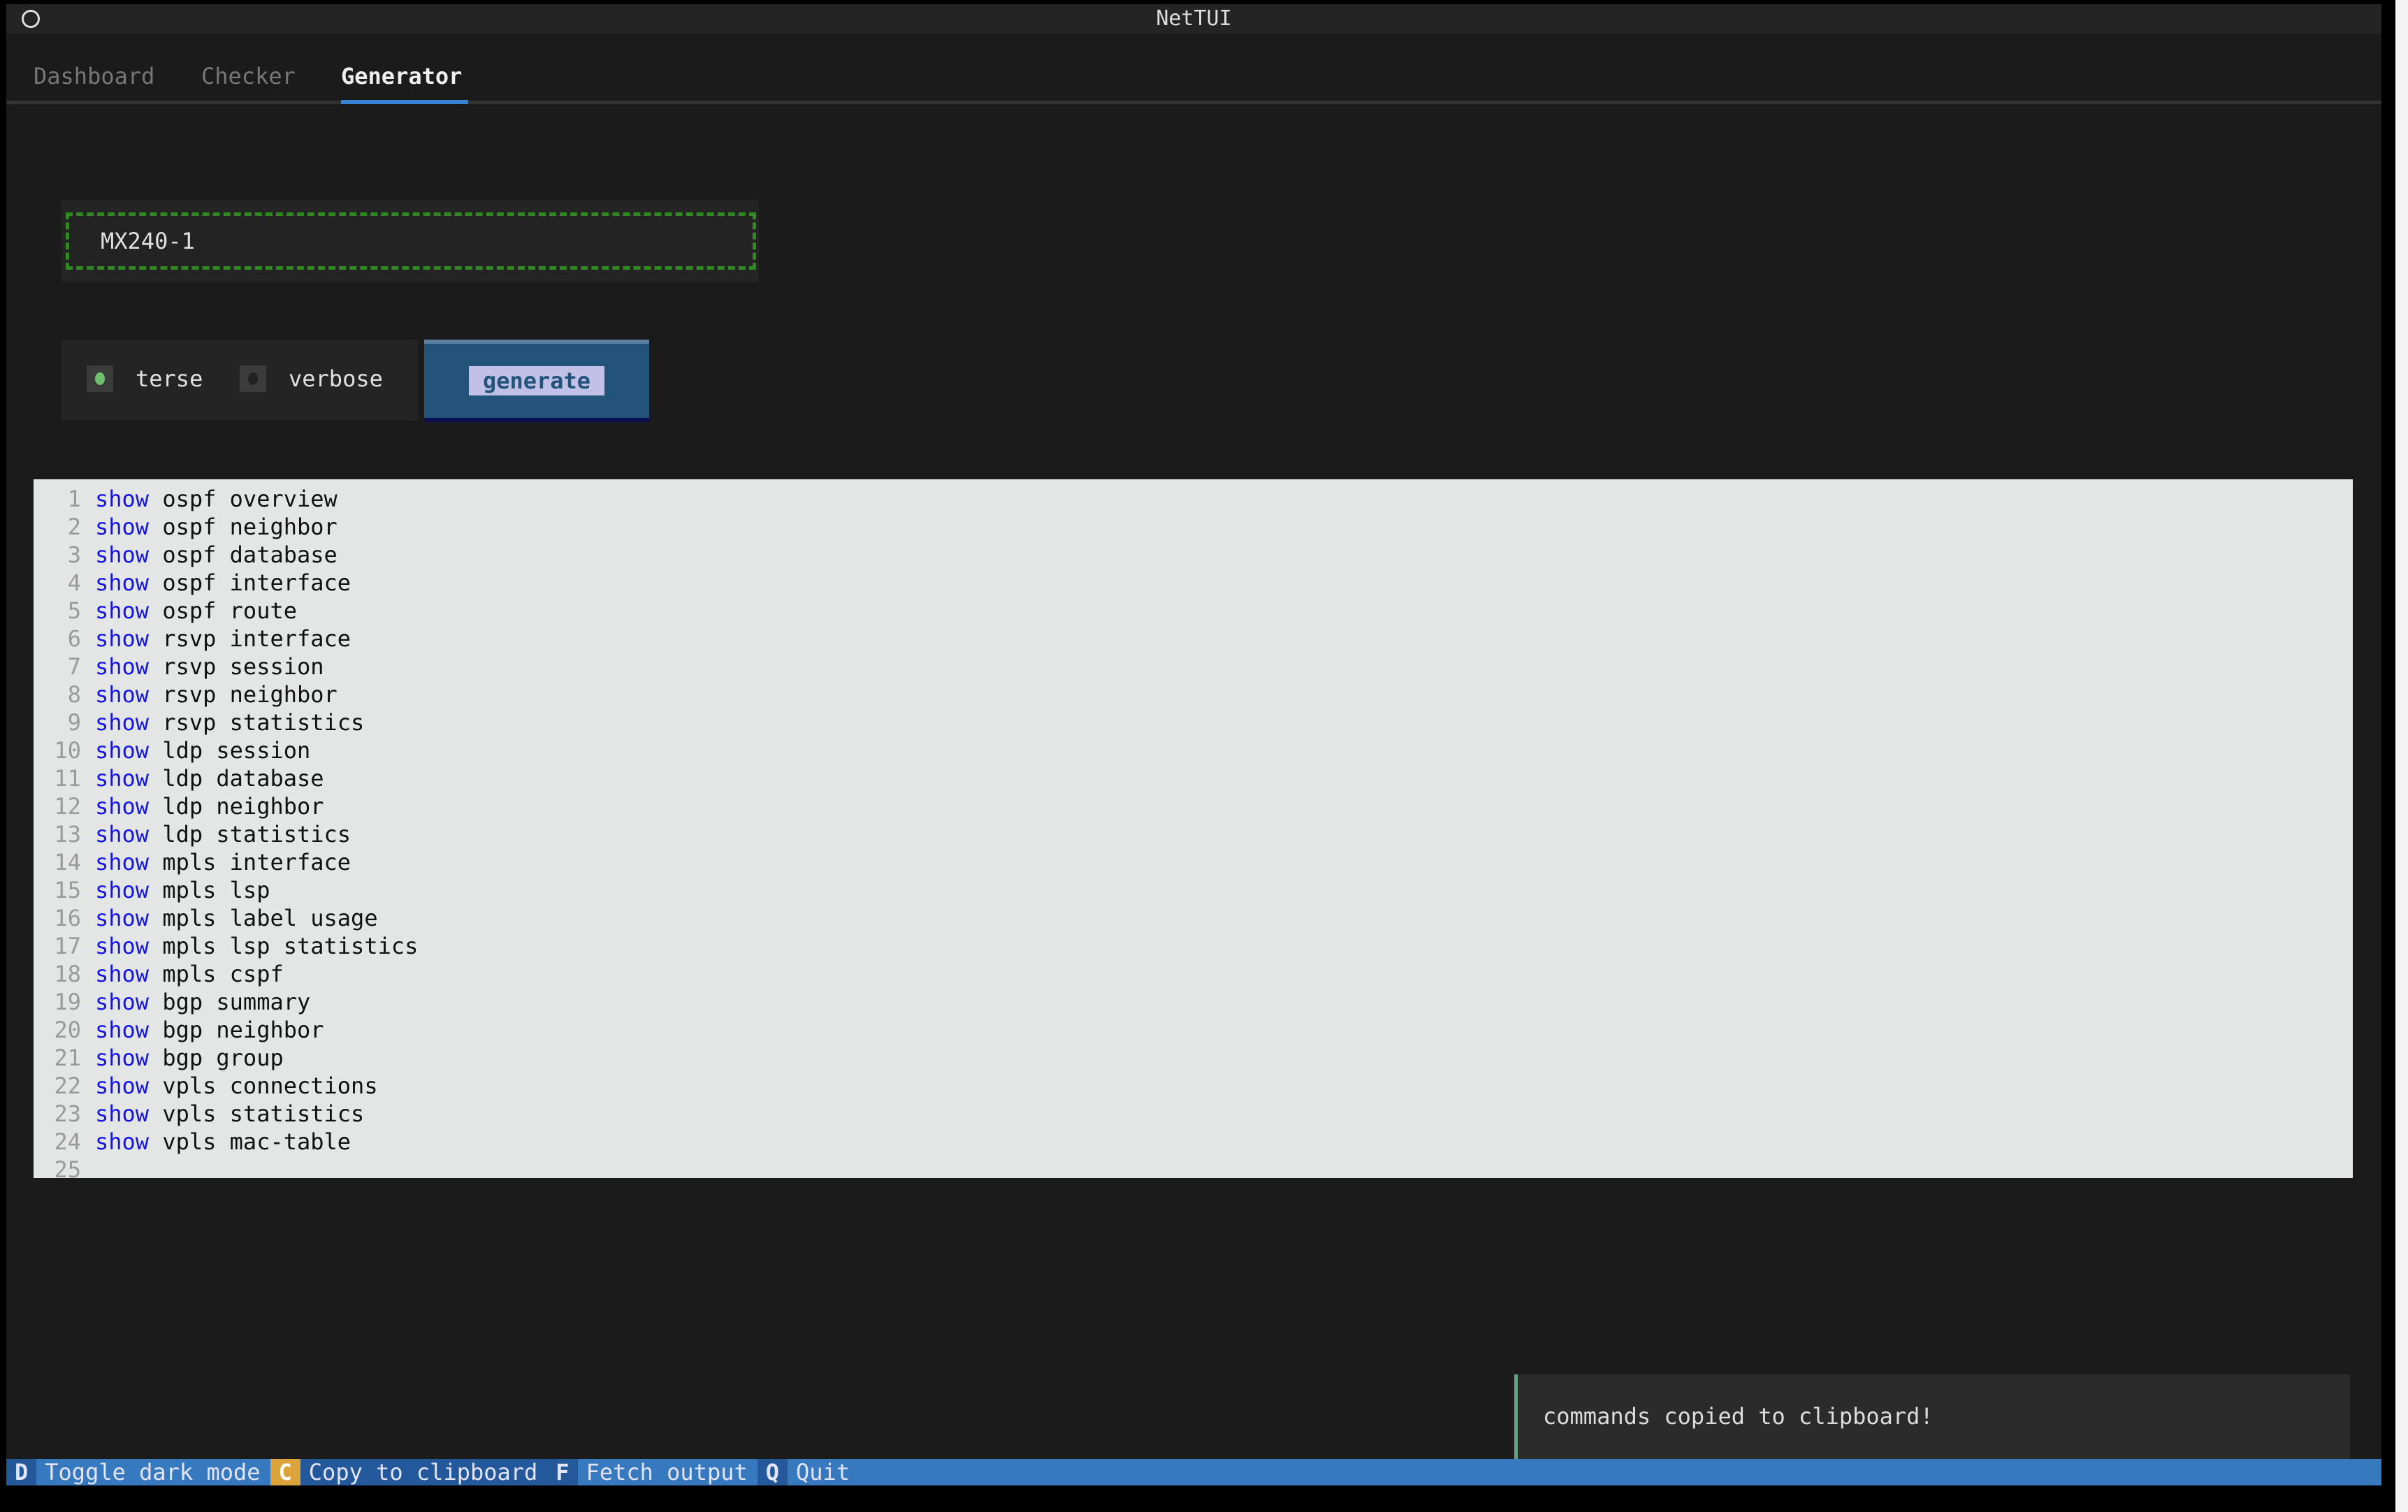 This screenshot has width=2408, height=1512. Describe the element at coordinates (285, 1472) in the screenshot. I see `key-c: C` at that location.